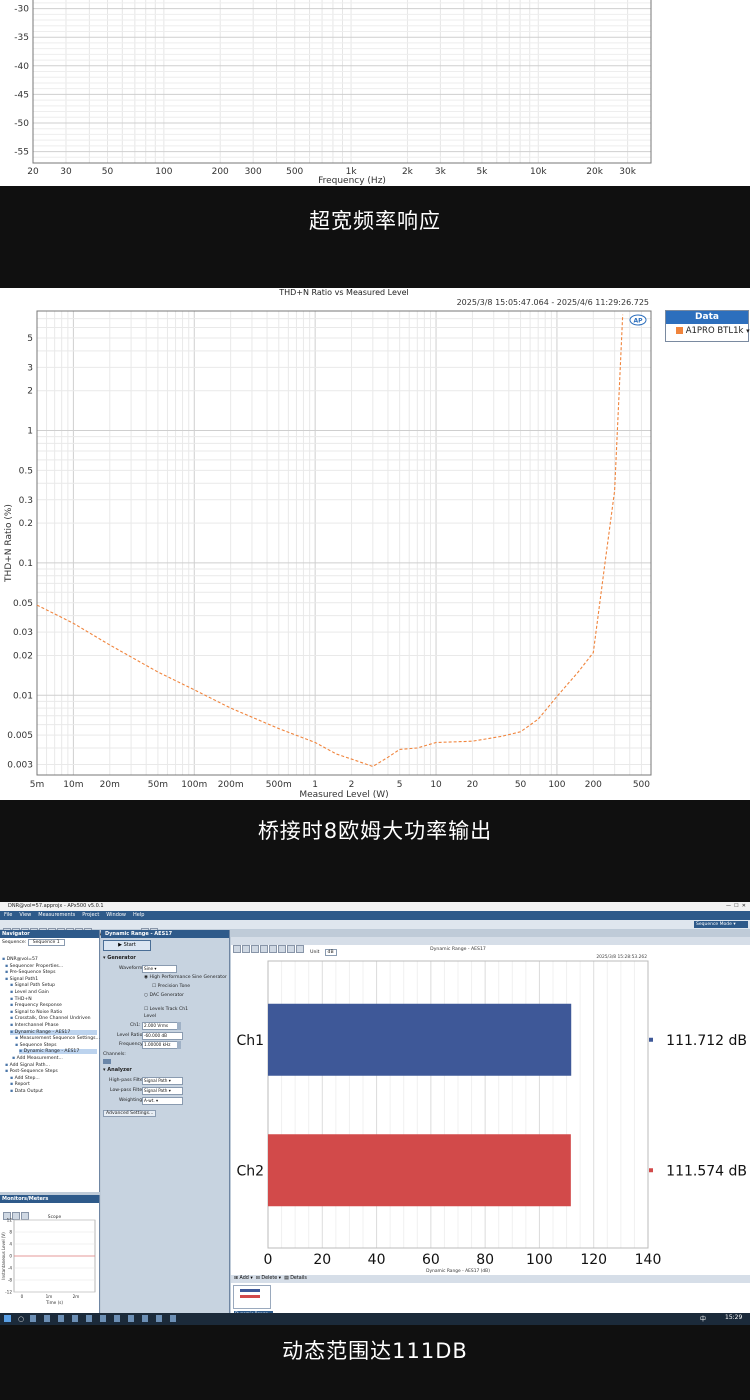 This screenshot has width=750, height=1400. I want to click on sequence-mode-select: Sequence Mode ▾, so click(721, 924).